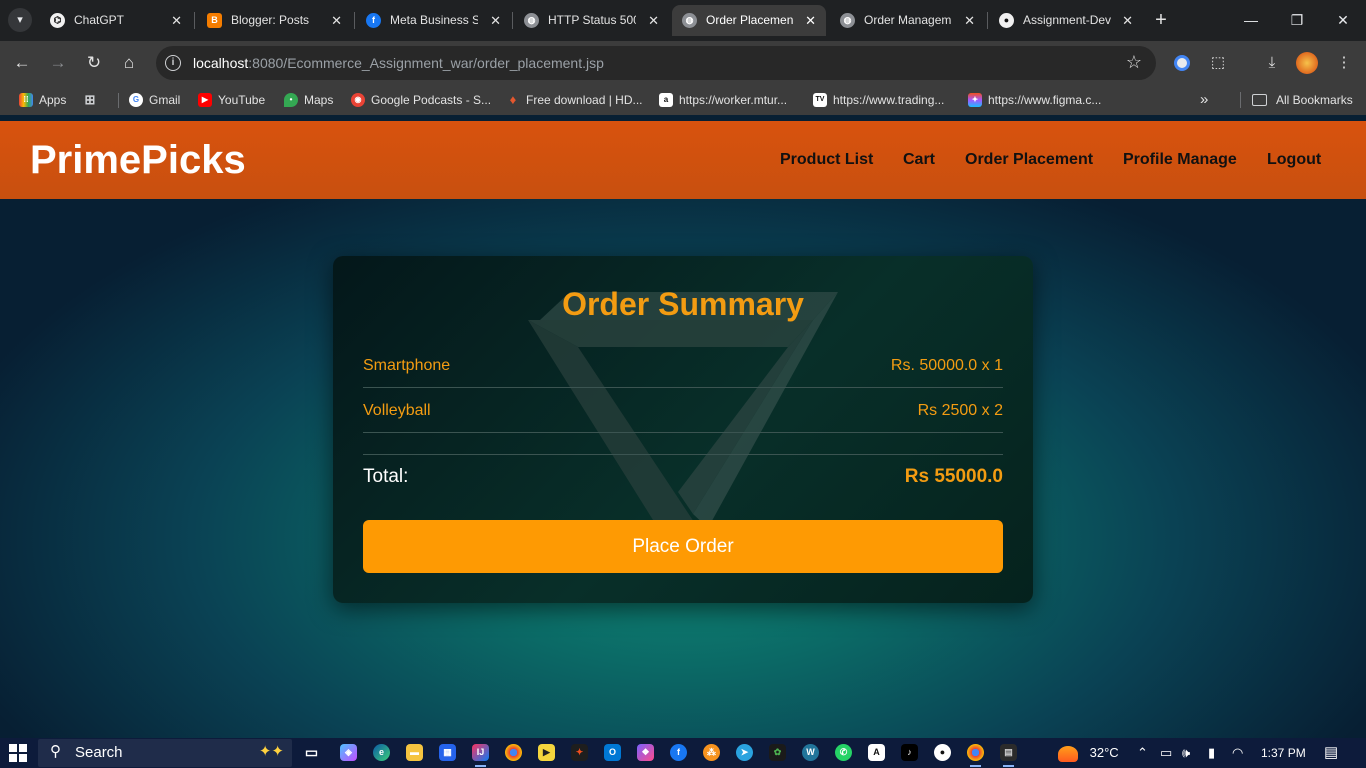 The width and height of the screenshot is (1366, 768). Describe the element at coordinates (1029, 160) in the screenshot. I see `nav-order-placement: Order Placement` at that location.